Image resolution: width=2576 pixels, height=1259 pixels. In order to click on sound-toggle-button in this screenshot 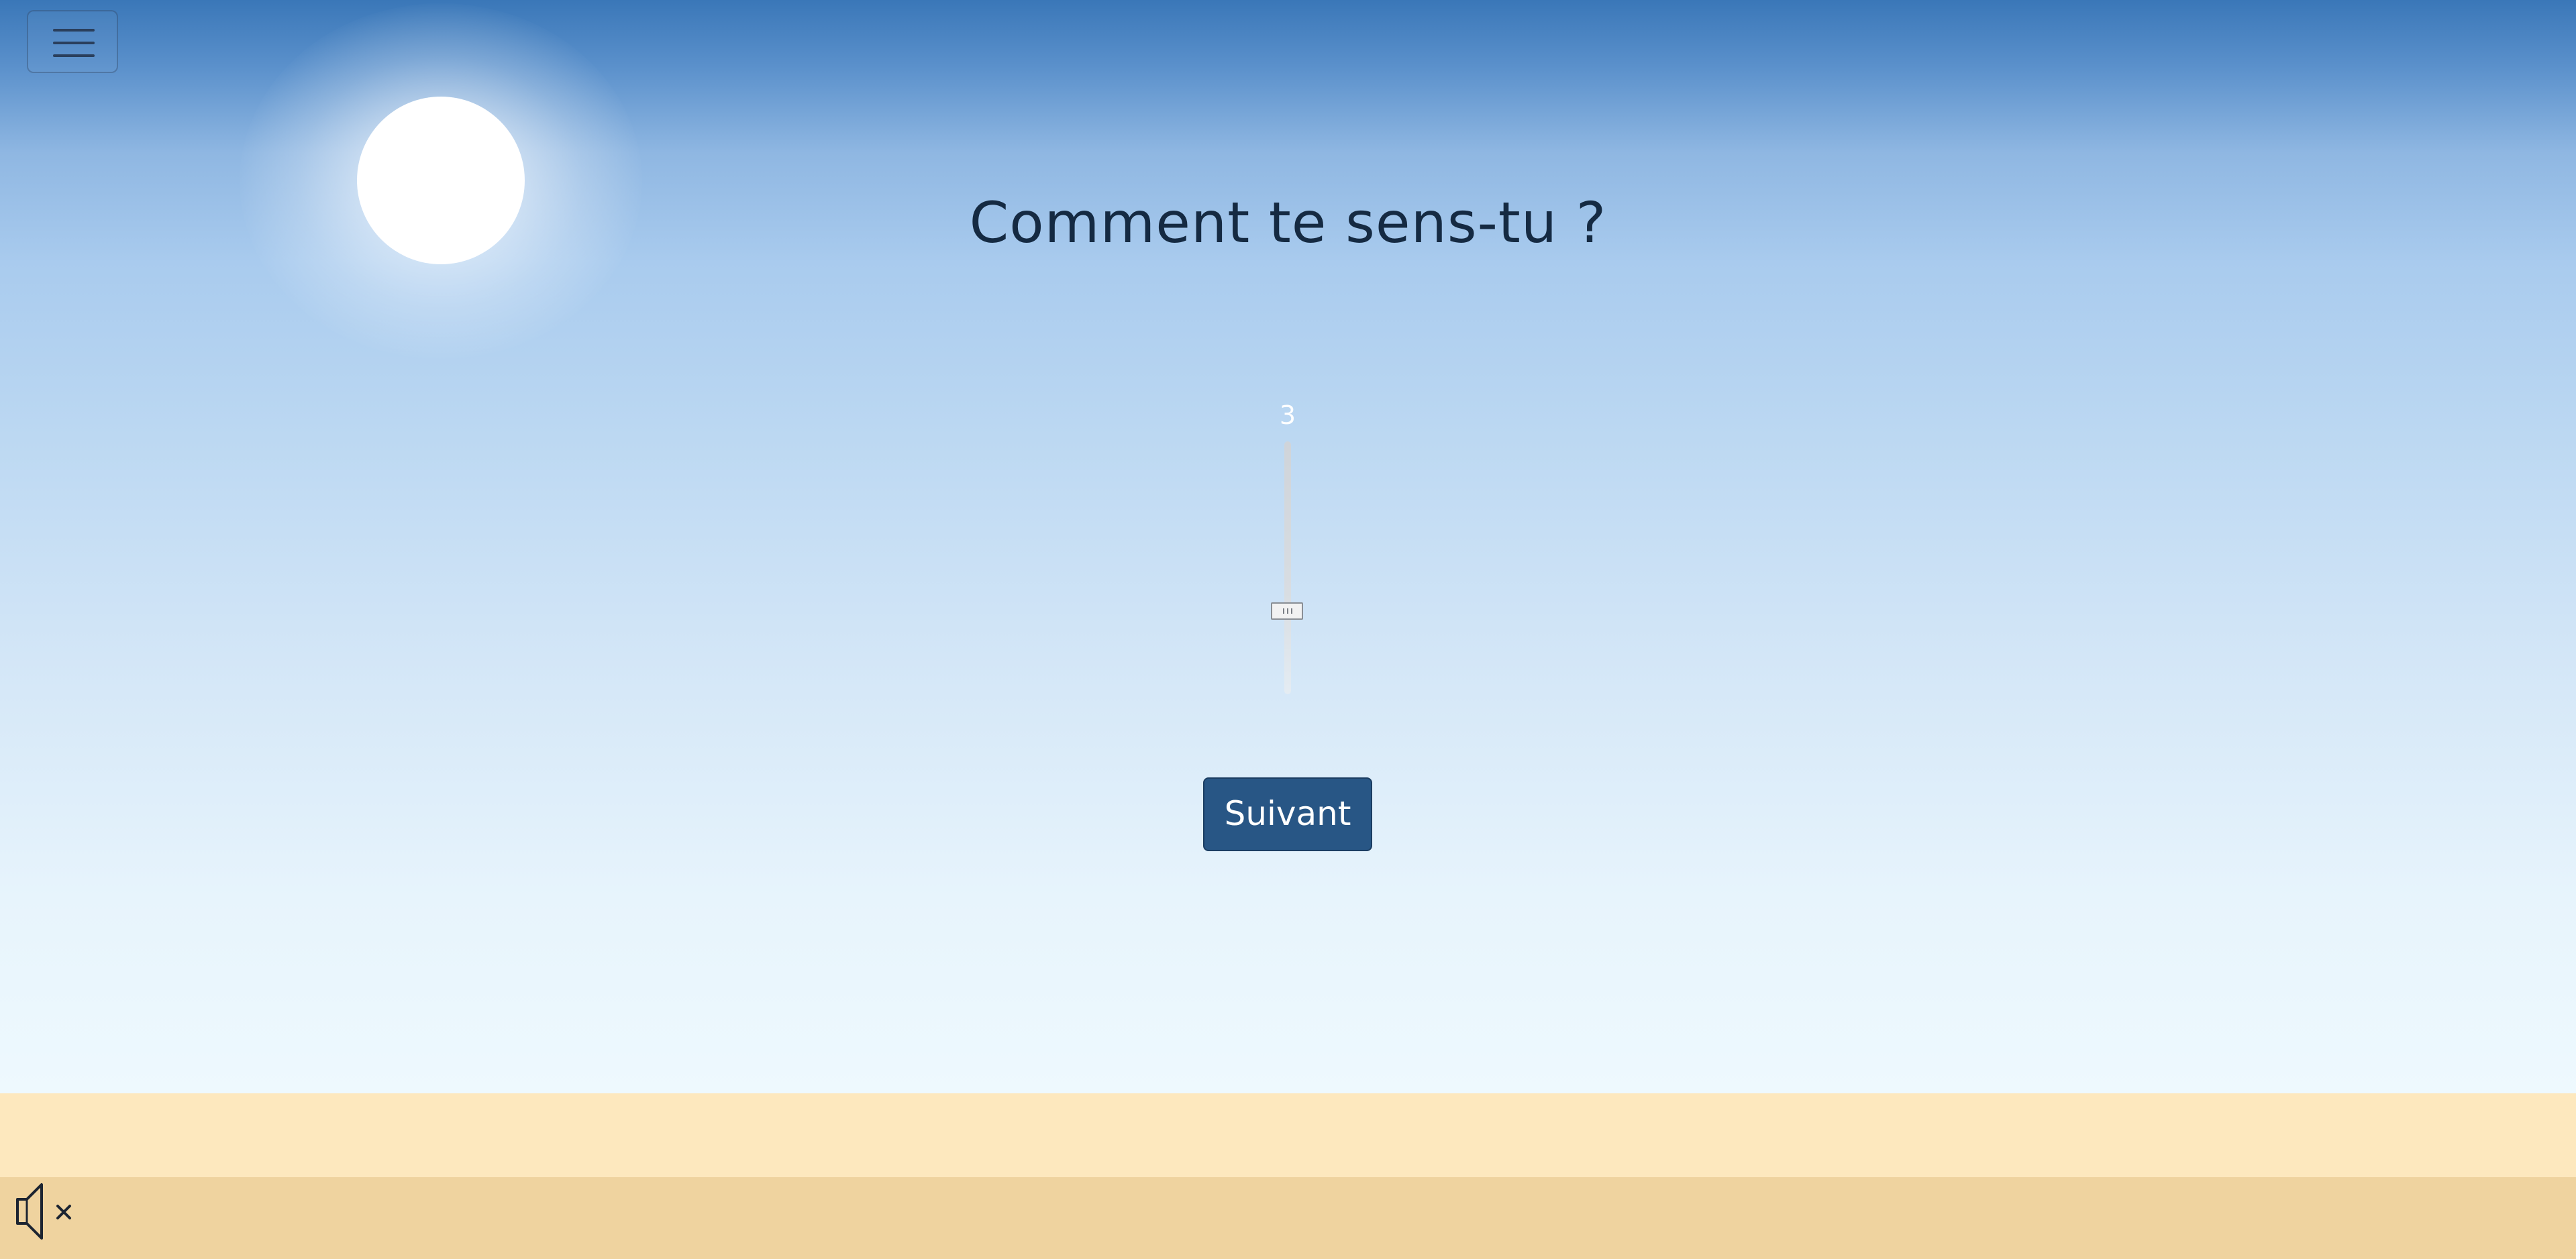, I will do `click(47, 1211)`.